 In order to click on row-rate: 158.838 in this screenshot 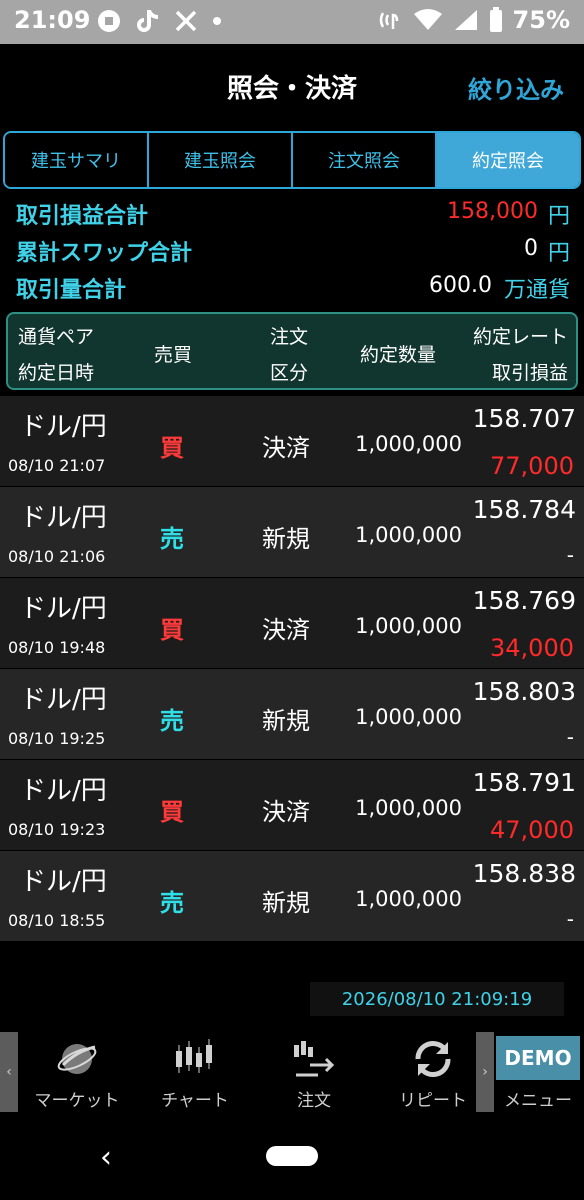, I will do `click(524, 873)`.